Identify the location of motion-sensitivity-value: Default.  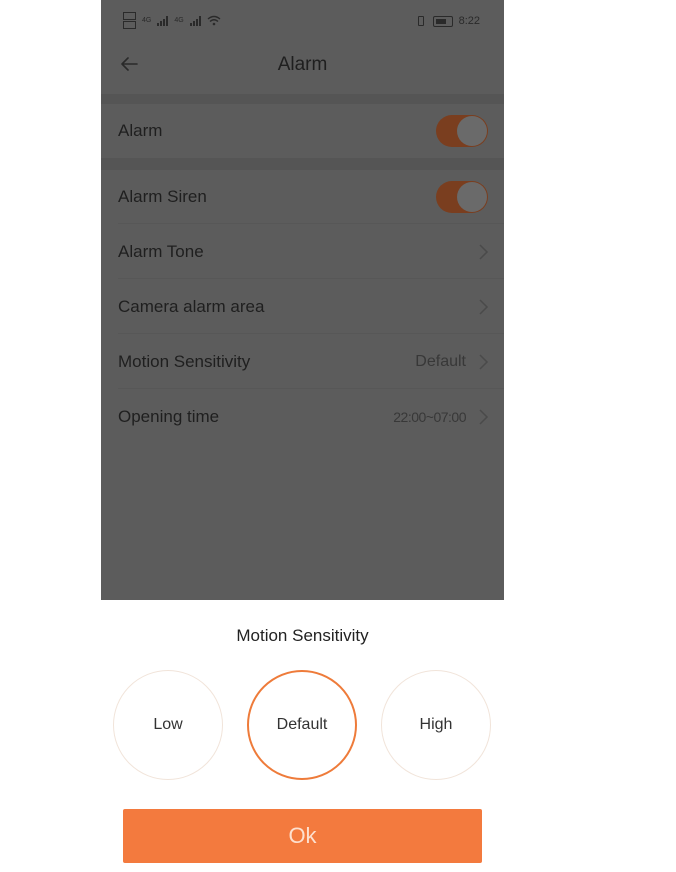
(440, 361).